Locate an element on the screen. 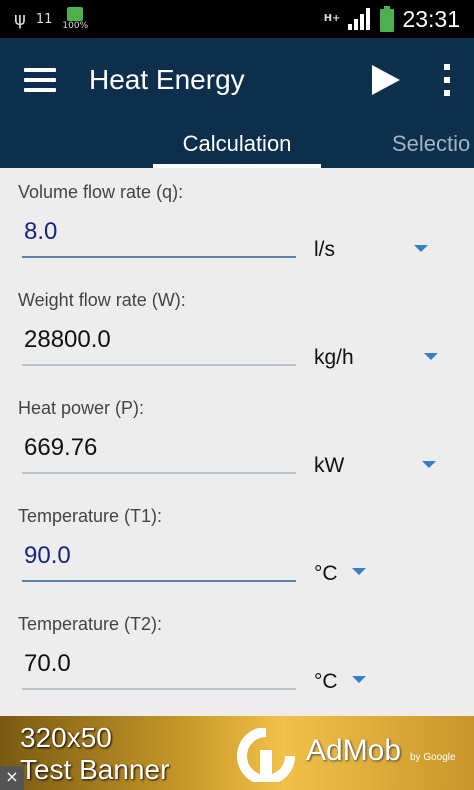  tab-bar: Calculation Selectio is located at coordinates (237, 145).